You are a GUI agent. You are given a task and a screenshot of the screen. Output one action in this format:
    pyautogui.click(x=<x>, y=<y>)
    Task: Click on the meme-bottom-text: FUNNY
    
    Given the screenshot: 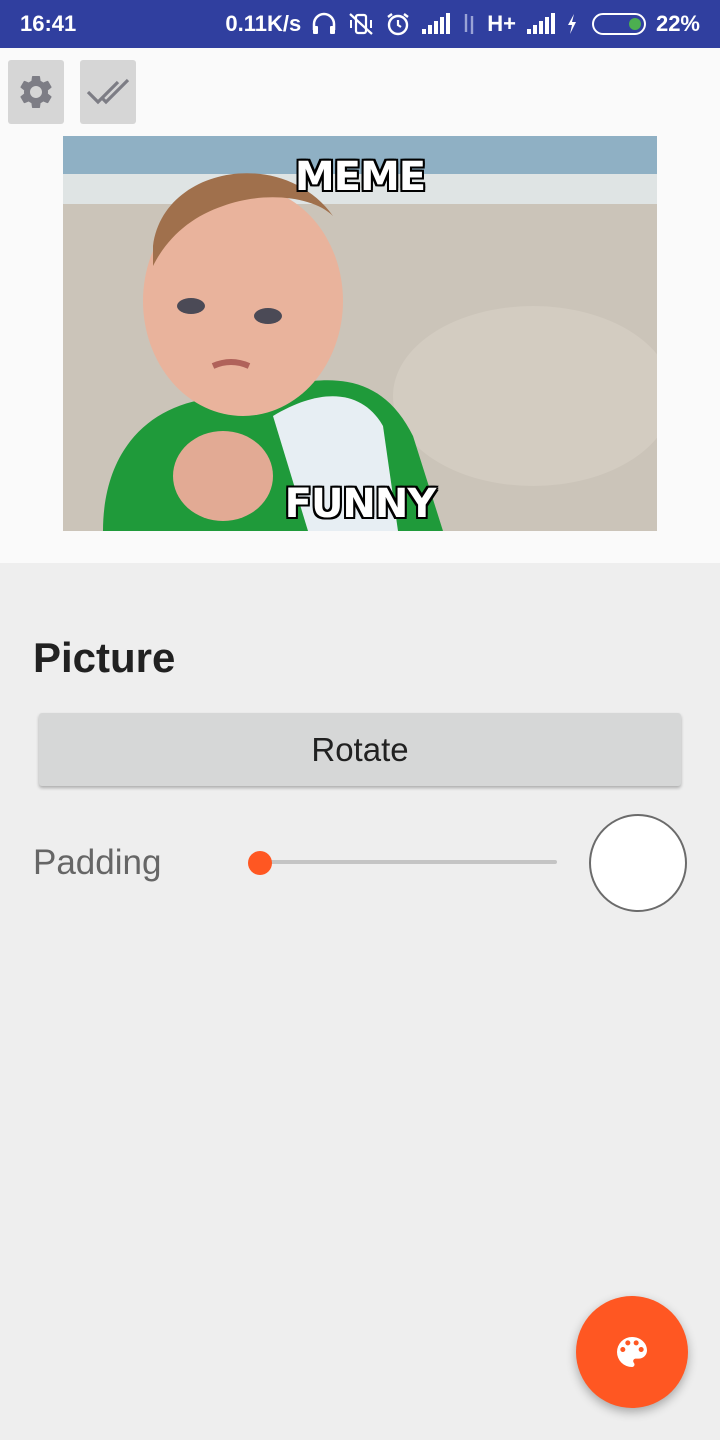 What is the action you would take?
    pyautogui.click(x=360, y=504)
    